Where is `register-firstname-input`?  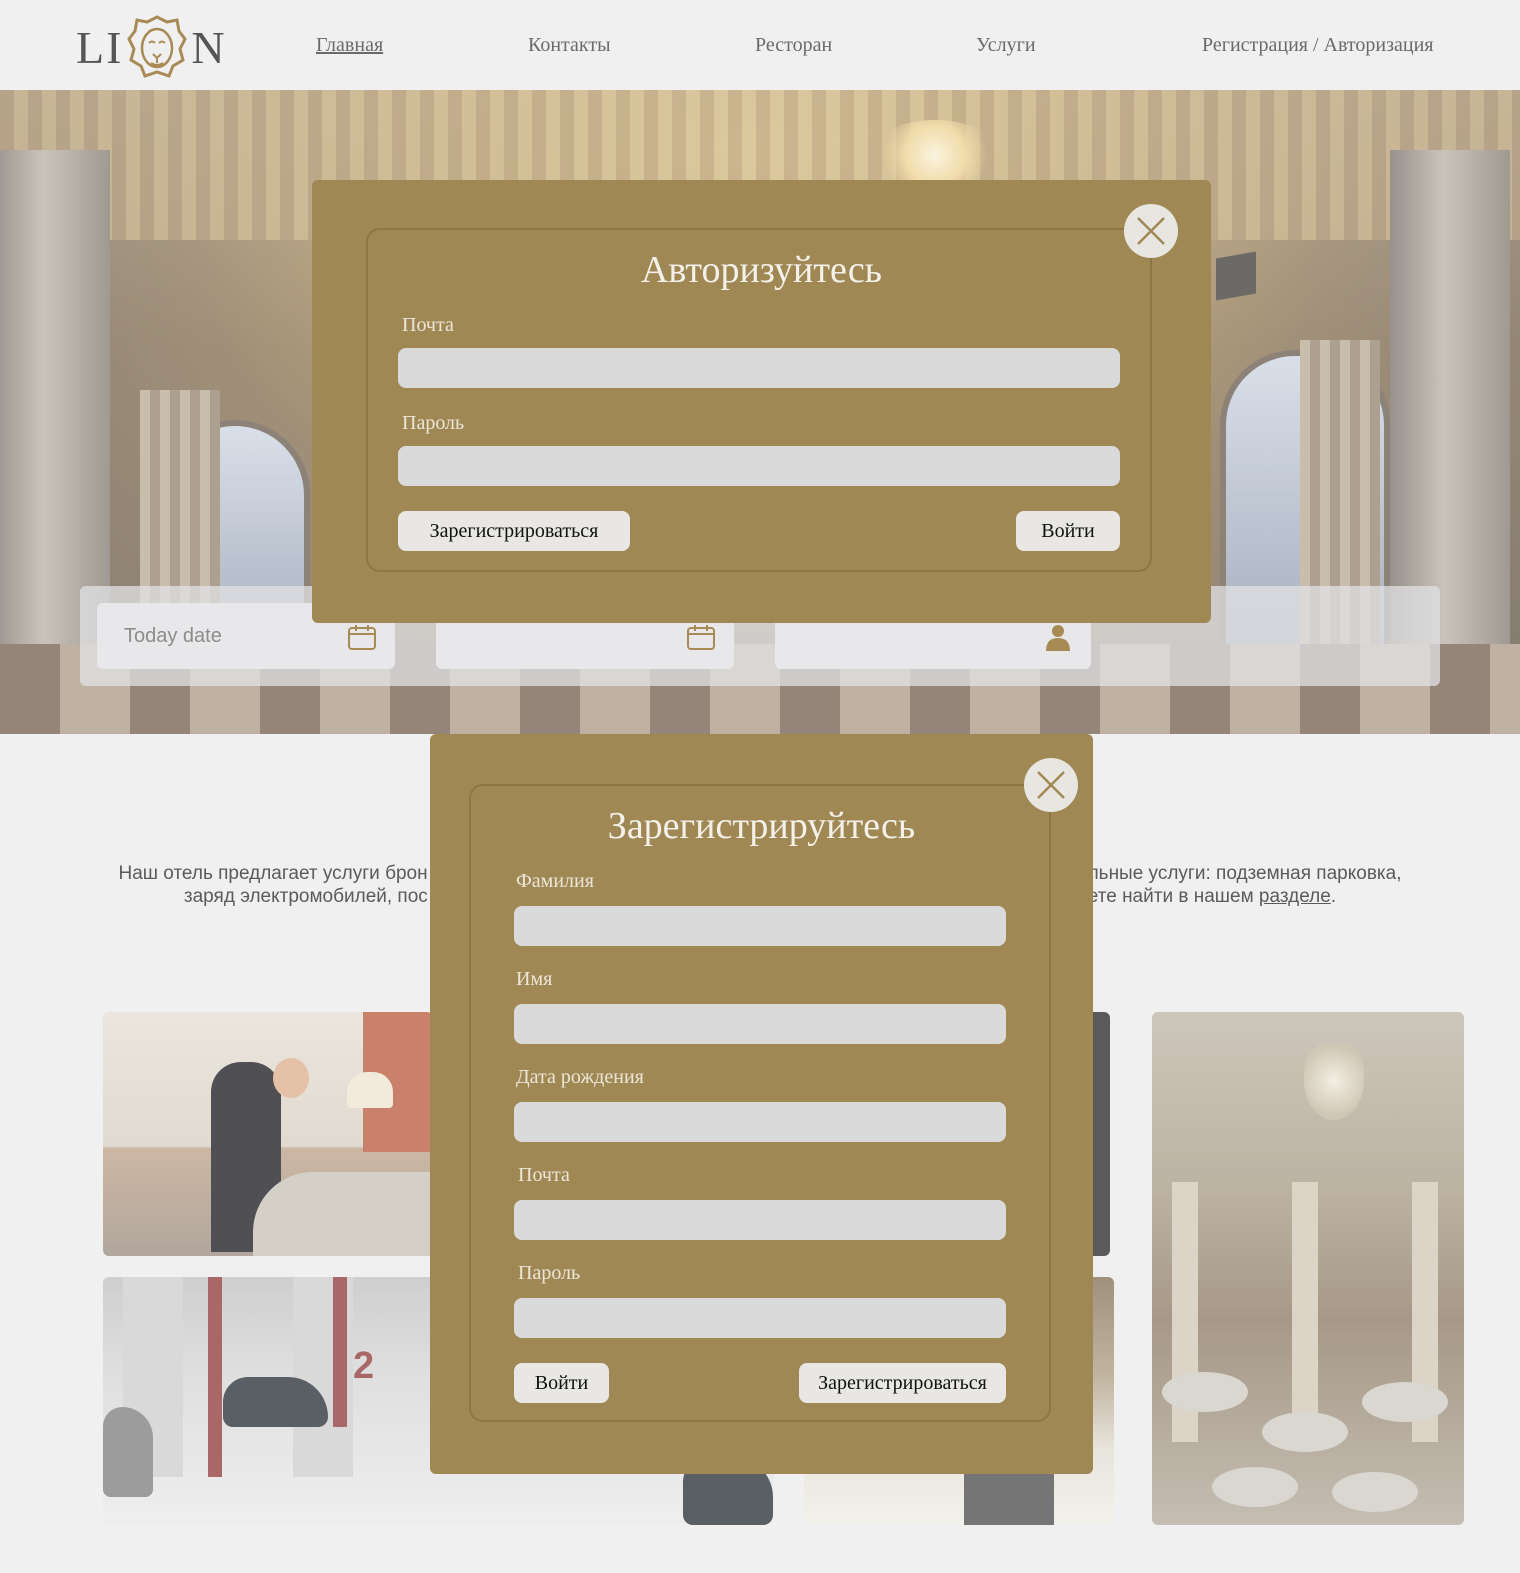
register-firstname-input is located at coordinates (760, 1024).